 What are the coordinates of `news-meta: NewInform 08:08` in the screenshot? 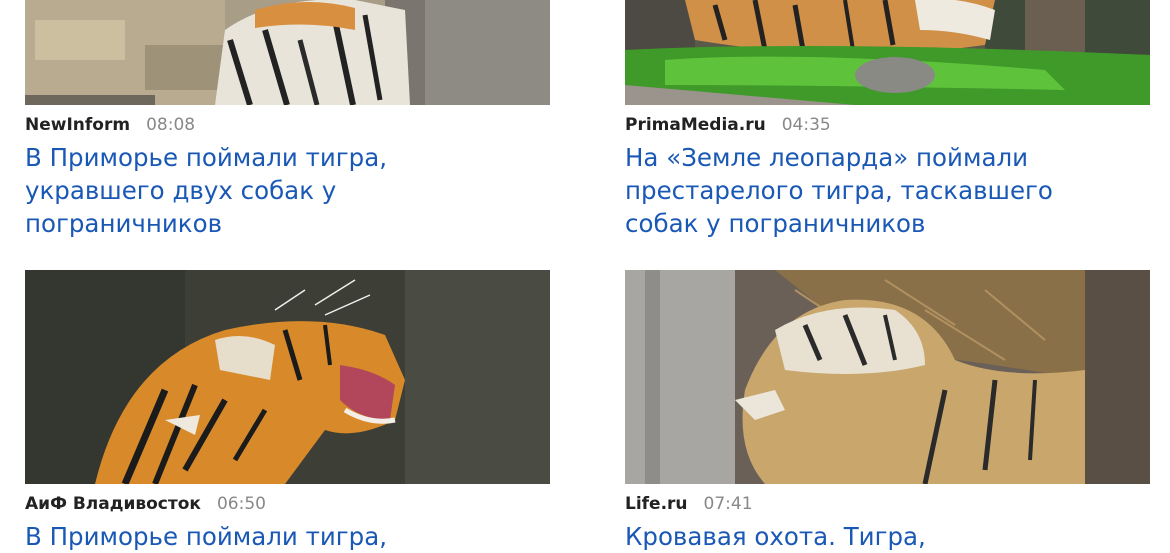 It's located at (110, 125).